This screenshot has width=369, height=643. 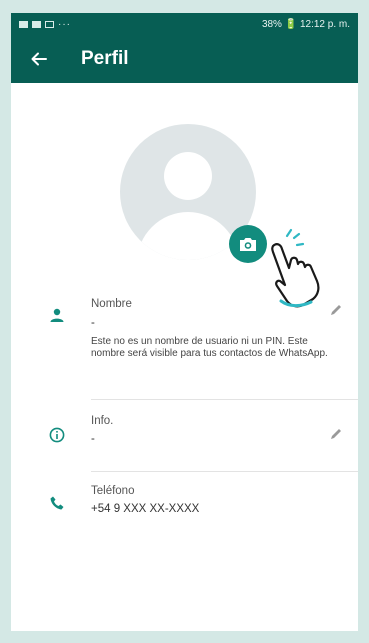 I want to click on phone-row: Teléfono +54 9 XXX XX-XXXX, so click(x=184, y=515).